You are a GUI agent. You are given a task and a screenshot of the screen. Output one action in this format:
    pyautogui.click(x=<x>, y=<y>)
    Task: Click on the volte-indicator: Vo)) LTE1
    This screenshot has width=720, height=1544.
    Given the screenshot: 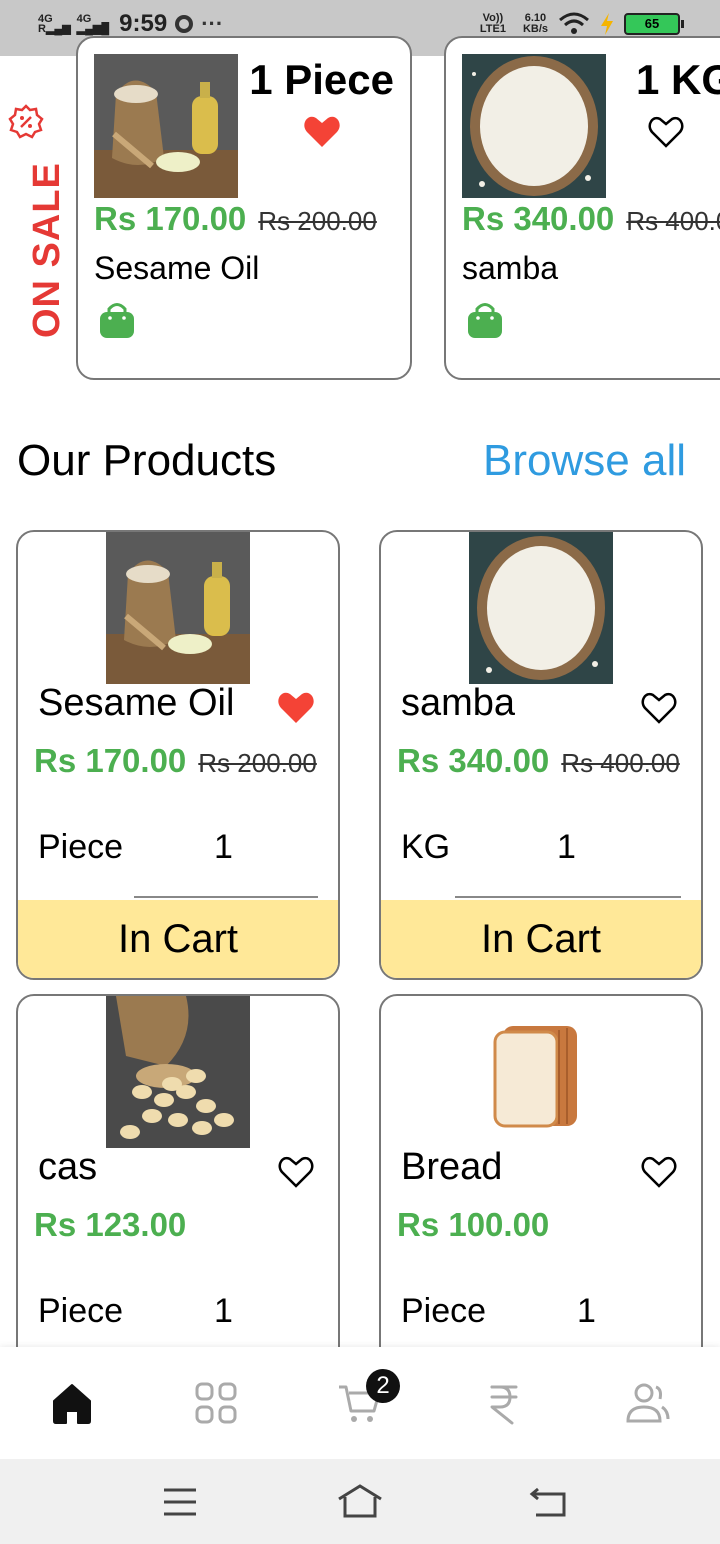 What is the action you would take?
    pyautogui.click(x=492, y=23)
    